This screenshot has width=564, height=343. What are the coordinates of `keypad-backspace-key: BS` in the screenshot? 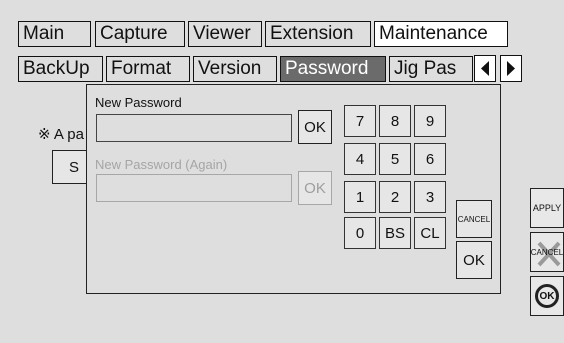 It's located at (395, 233).